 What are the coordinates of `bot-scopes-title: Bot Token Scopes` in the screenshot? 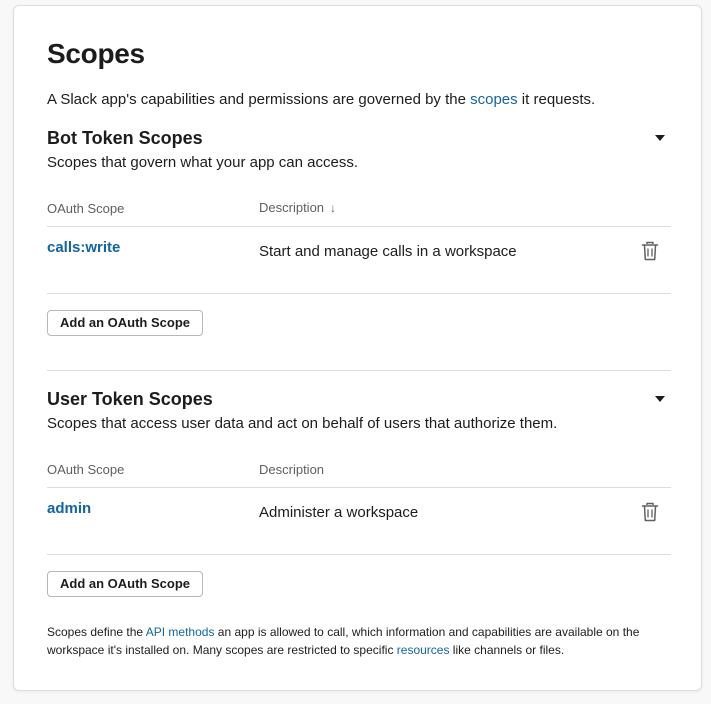 It's located at (125, 138).